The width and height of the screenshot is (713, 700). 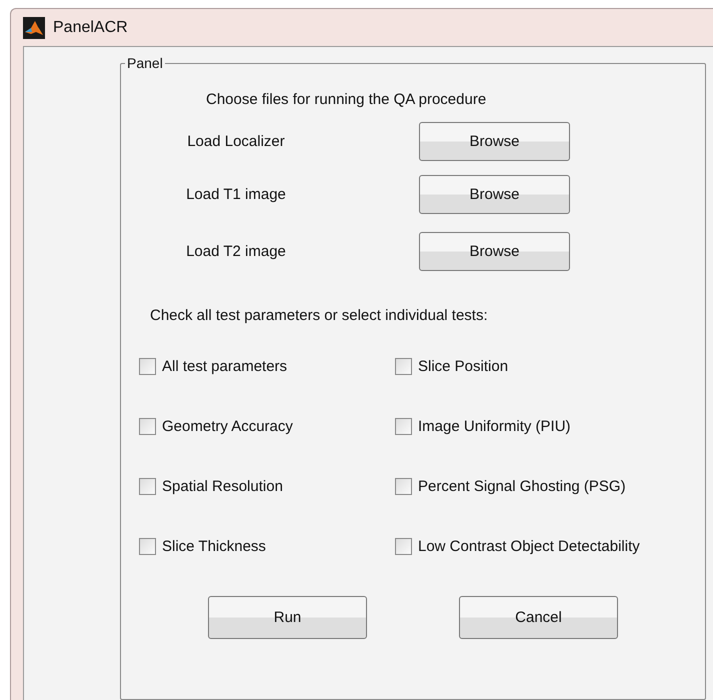 I want to click on checkbox-label: Percent Signal Ghosting (PSG), so click(x=522, y=486).